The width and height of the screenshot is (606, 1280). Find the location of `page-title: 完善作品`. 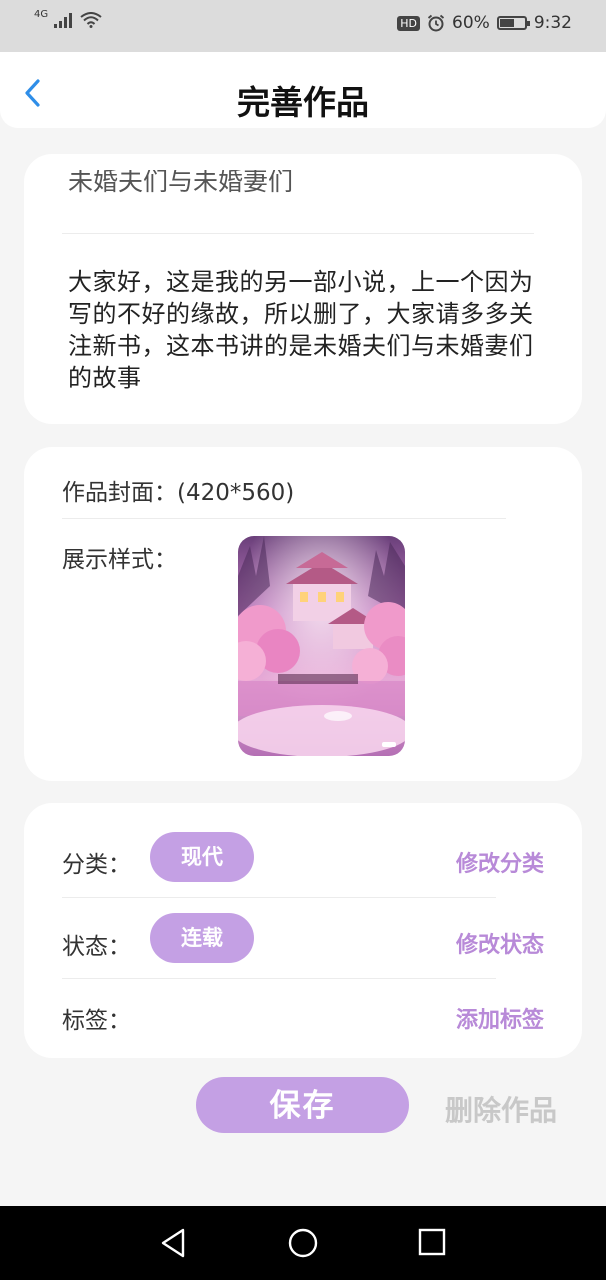

page-title: 完善作品 is located at coordinates (303, 102).